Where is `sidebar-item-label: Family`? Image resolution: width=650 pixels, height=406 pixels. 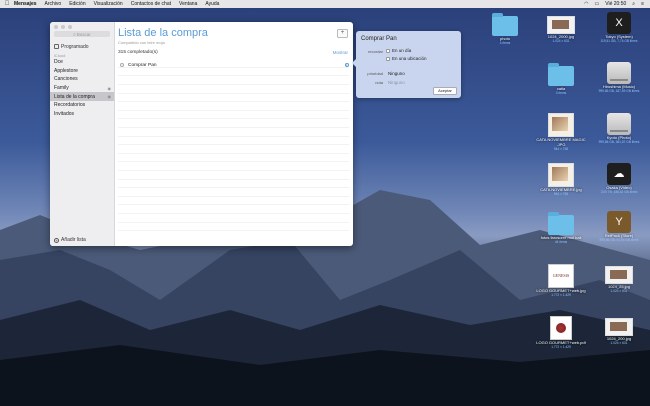
sidebar-item-label: Family is located at coordinates (61, 88).